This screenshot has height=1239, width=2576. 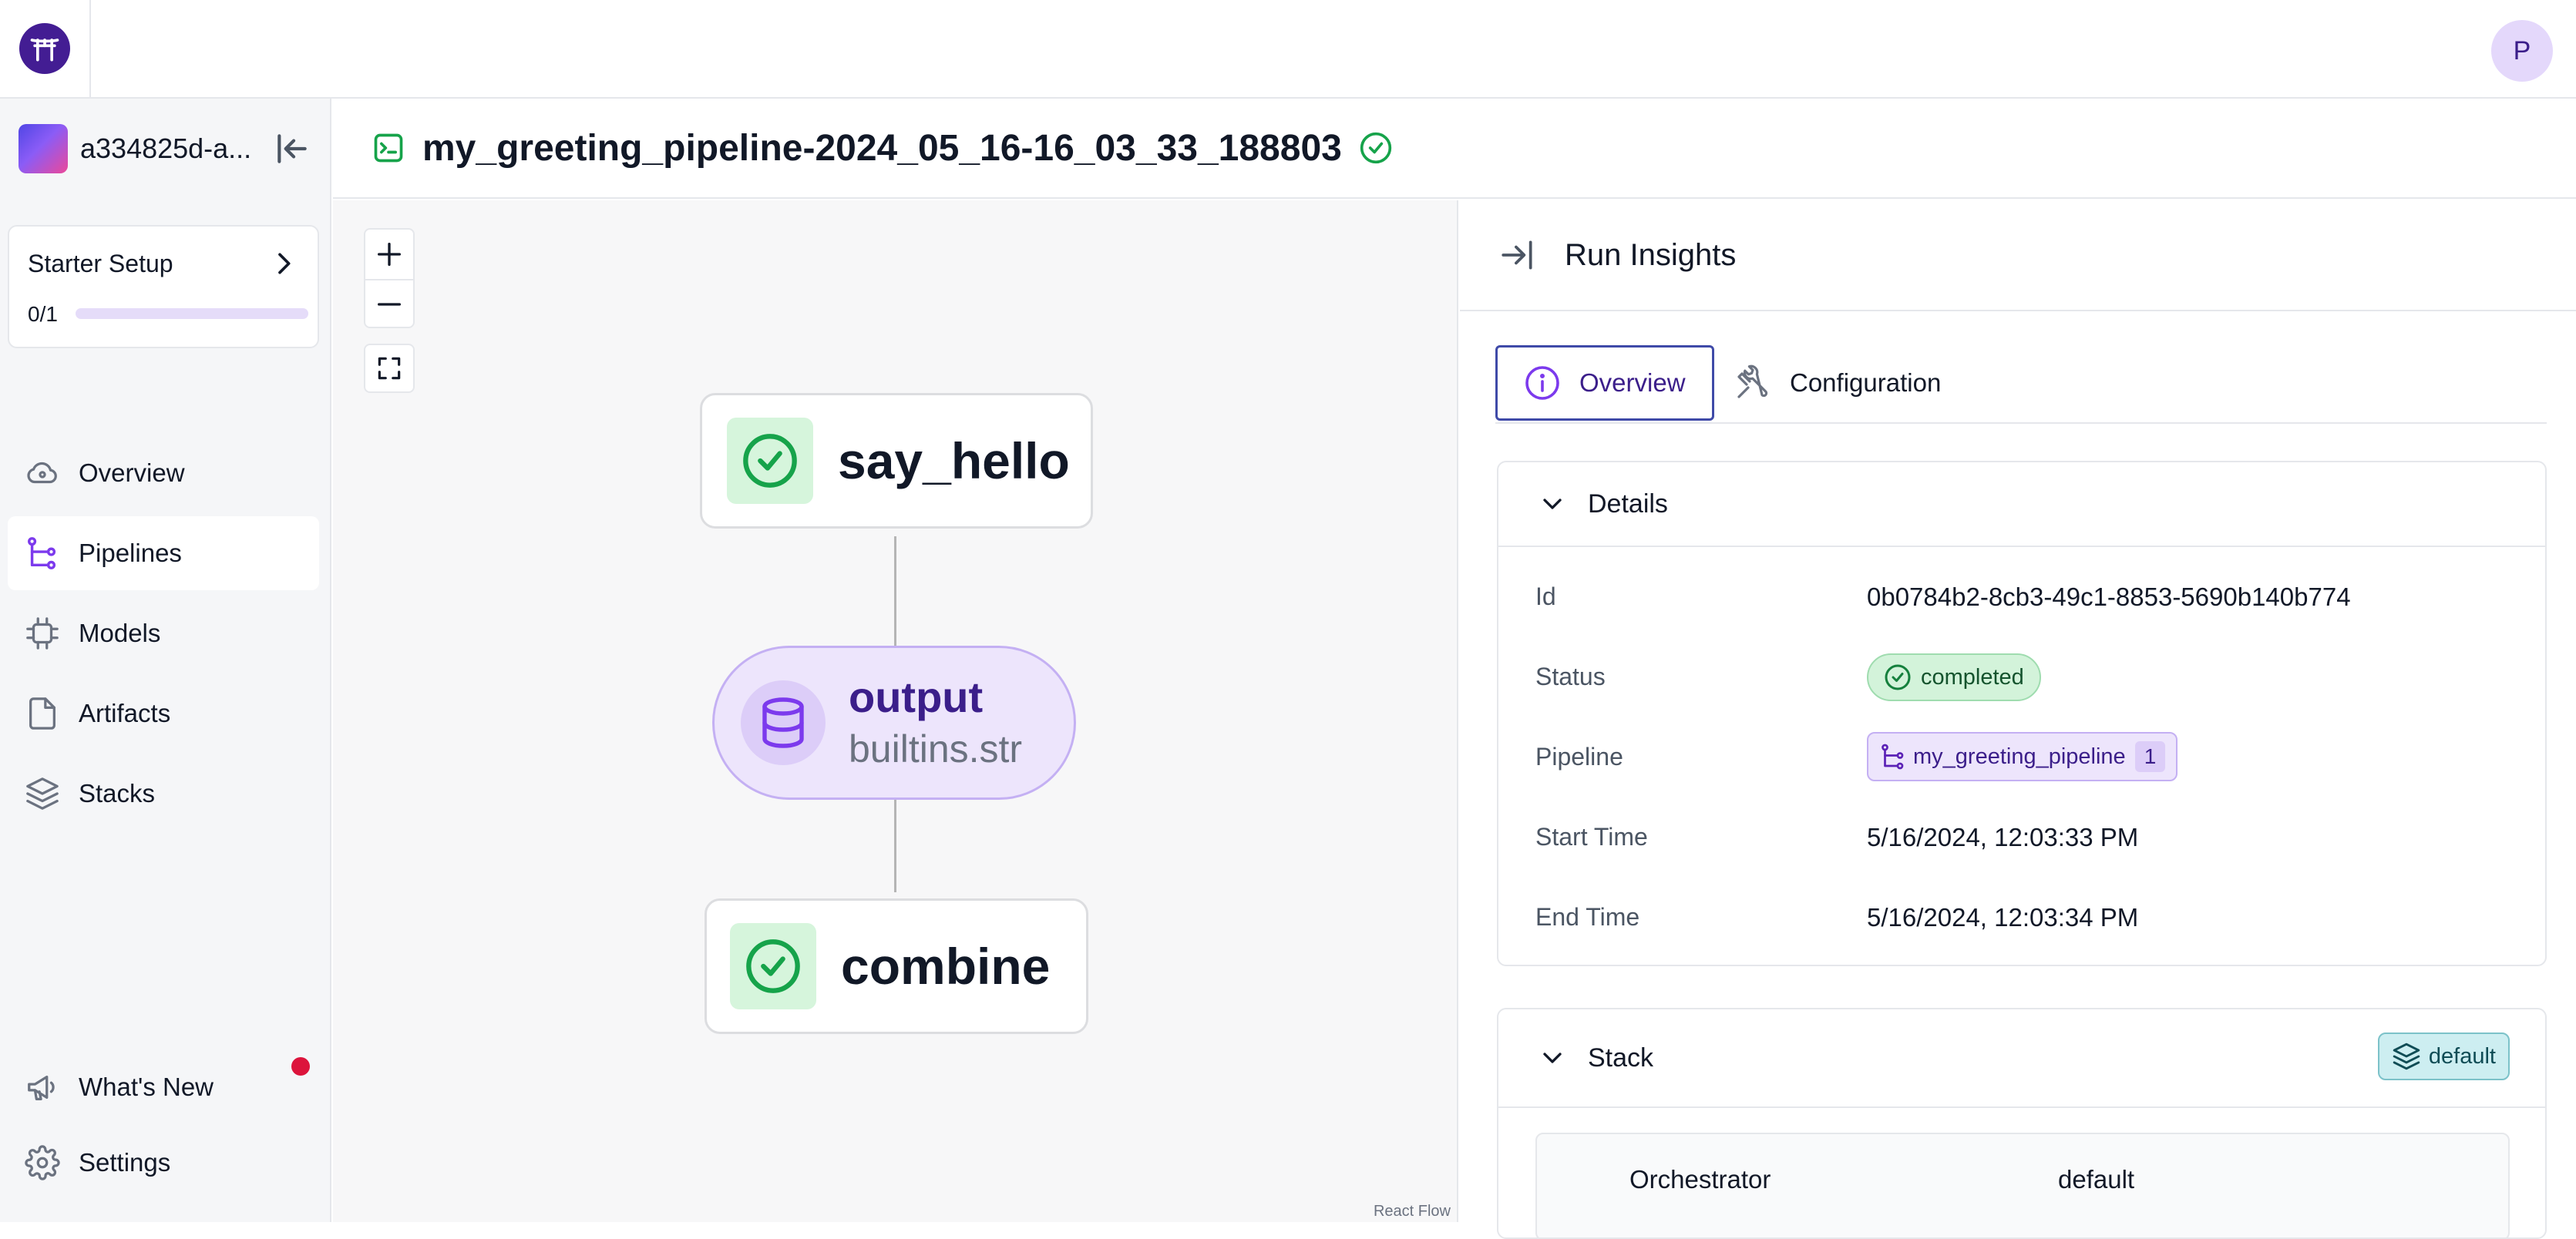 What do you see at coordinates (284, 263) in the screenshot?
I see `chevron-right-icon` at bounding box center [284, 263].